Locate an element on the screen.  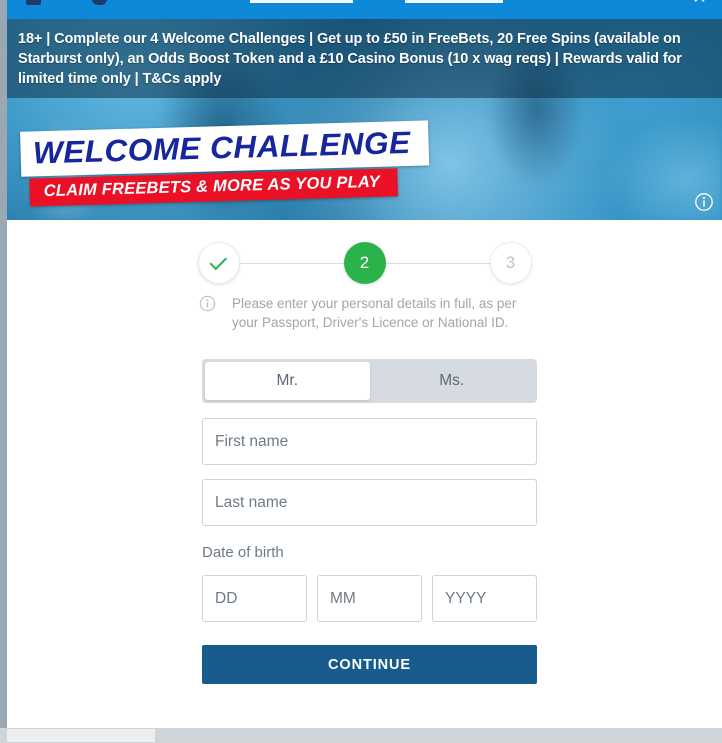
dob-year-input: YYYY is located at coordinates (484, 598).